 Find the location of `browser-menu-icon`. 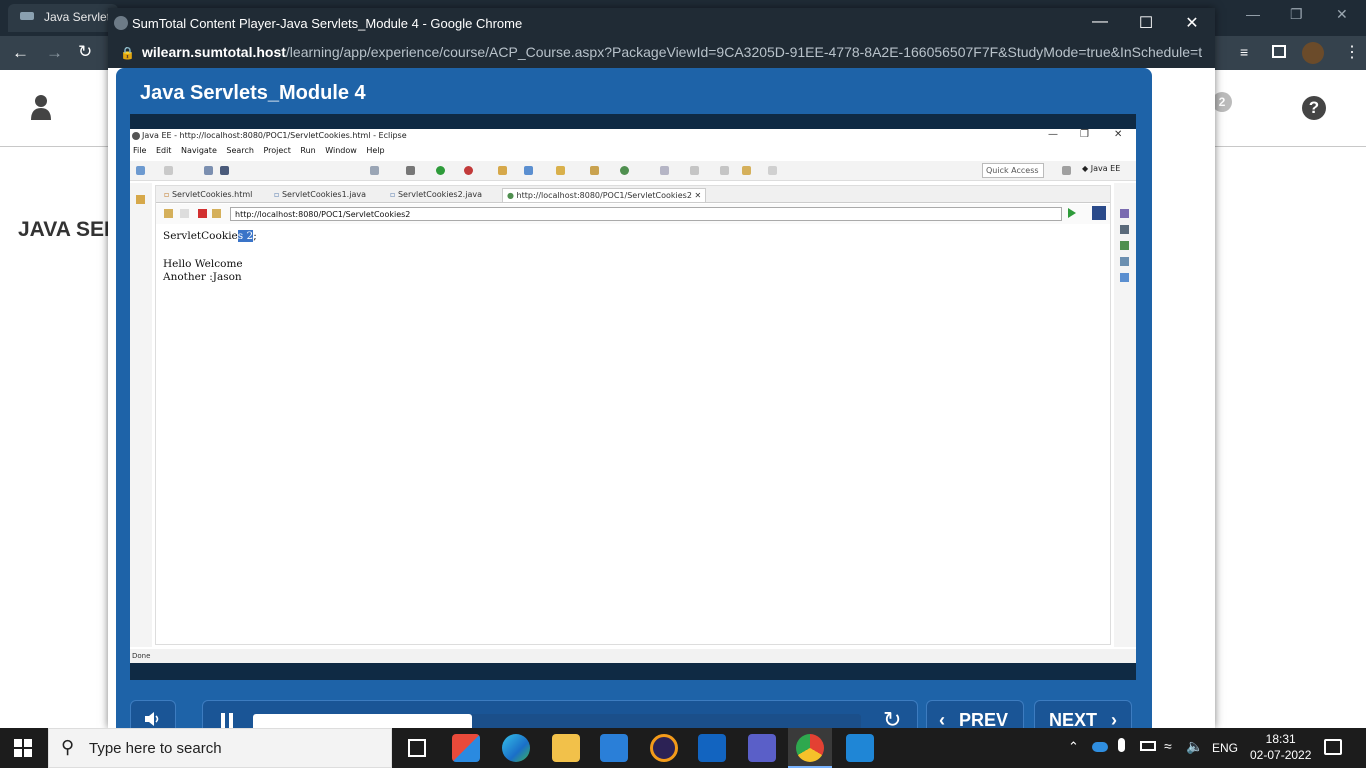

browser-menu-icon is located at coordinates (1099, 213).